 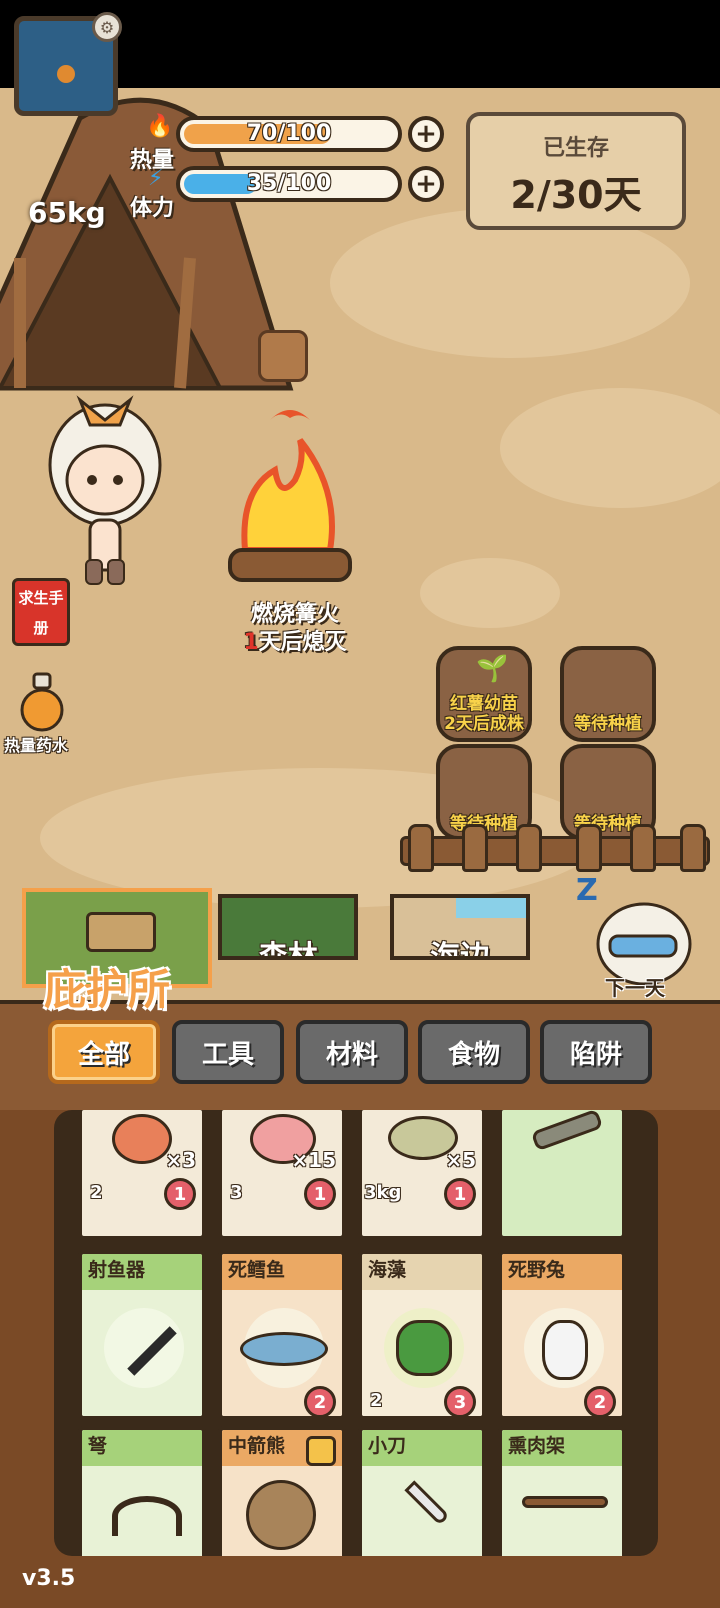 I want to click on item-circle, so click(x=144, y=1348).